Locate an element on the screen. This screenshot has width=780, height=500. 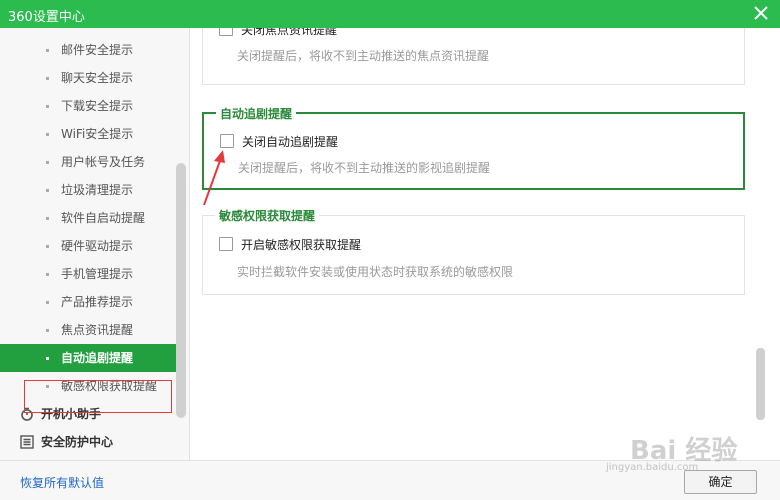
sidebar-item-cleanup: 垃圾清理提示 is located at coordinates (88, 190).